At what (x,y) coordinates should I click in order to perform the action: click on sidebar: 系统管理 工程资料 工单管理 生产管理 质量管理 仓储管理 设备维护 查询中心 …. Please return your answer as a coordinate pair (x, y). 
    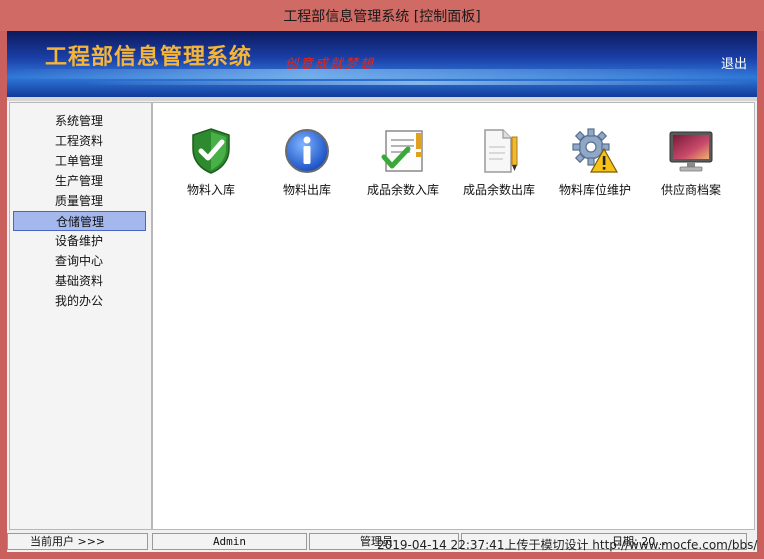
    Looking at the image, I should click on (80, 316).